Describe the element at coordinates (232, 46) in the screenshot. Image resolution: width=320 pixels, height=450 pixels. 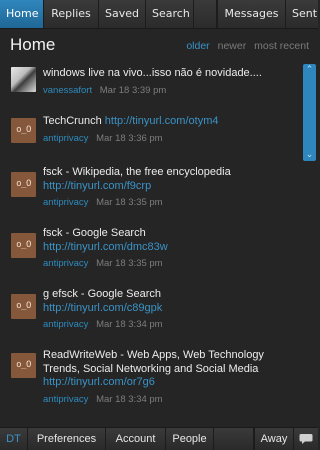
I see `newer-link: newer` at that location.